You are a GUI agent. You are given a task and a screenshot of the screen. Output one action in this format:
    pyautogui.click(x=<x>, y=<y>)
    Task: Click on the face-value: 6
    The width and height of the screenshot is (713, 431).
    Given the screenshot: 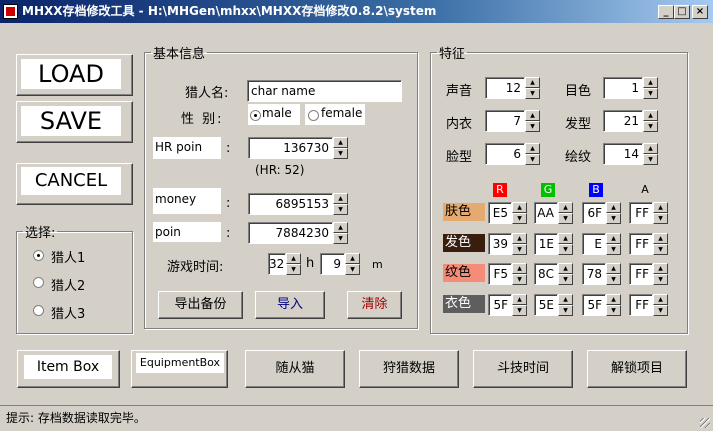 What is the action you would take?
    pyautogui.click(x=505, y=154)
    